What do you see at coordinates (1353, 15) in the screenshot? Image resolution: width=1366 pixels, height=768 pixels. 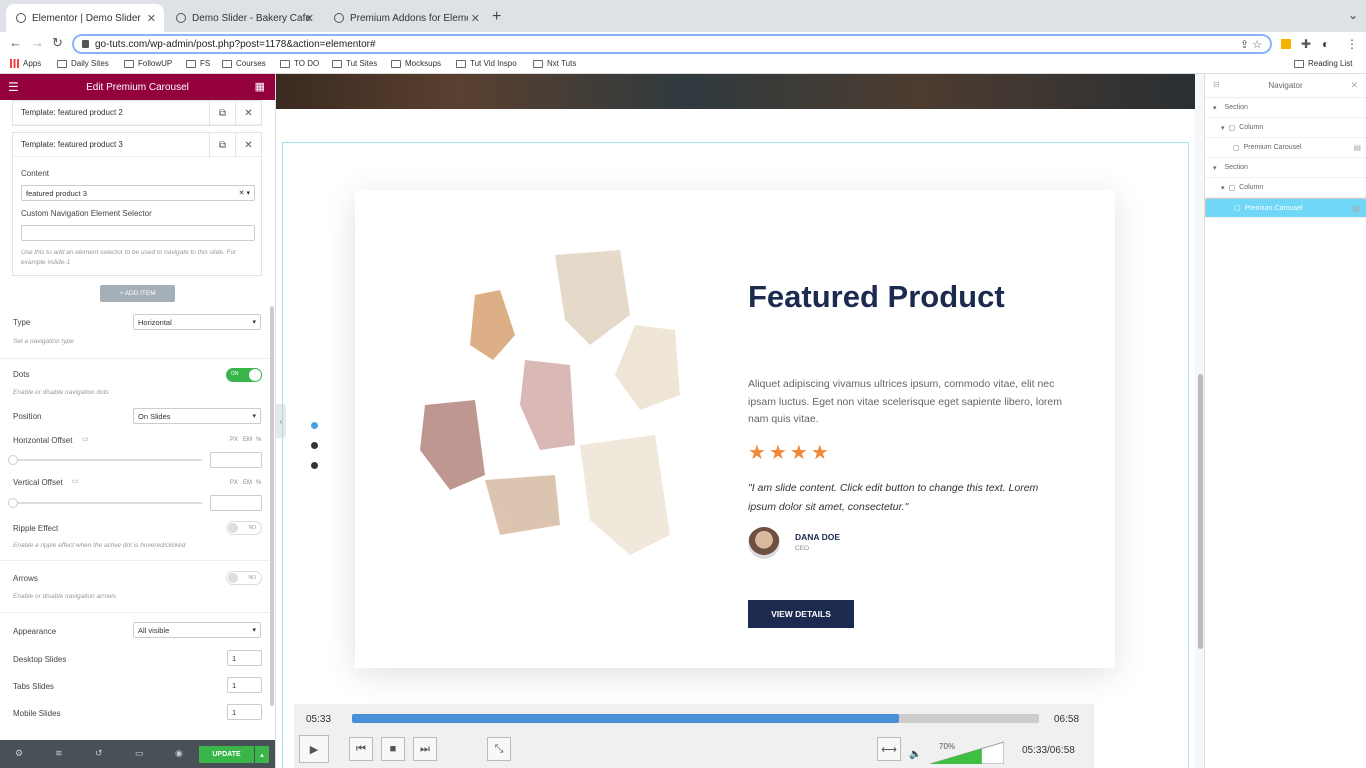 I see `chevron-down-icon: ⌄` at bounding box center [1353, 15].